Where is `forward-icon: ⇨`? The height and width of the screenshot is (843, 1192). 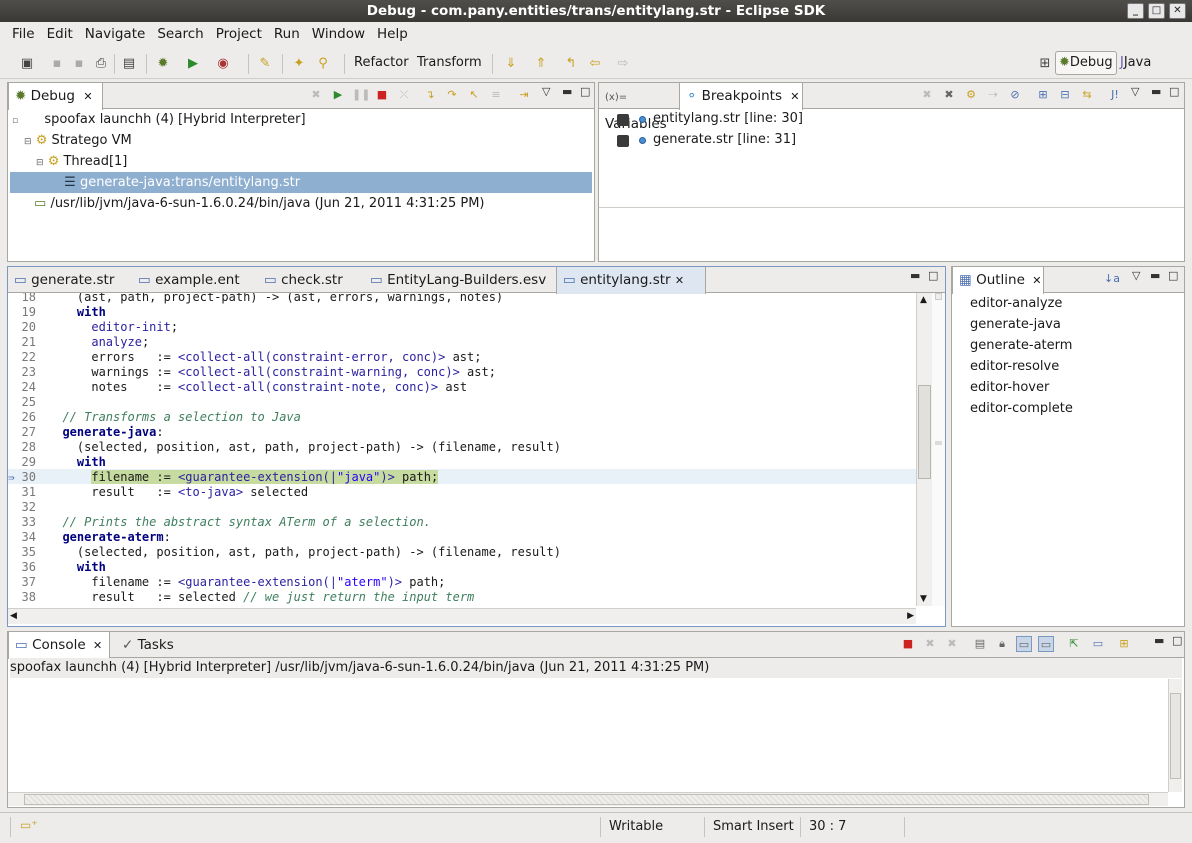
forward-icon: ⇨ is located at coordinates (623, 63).